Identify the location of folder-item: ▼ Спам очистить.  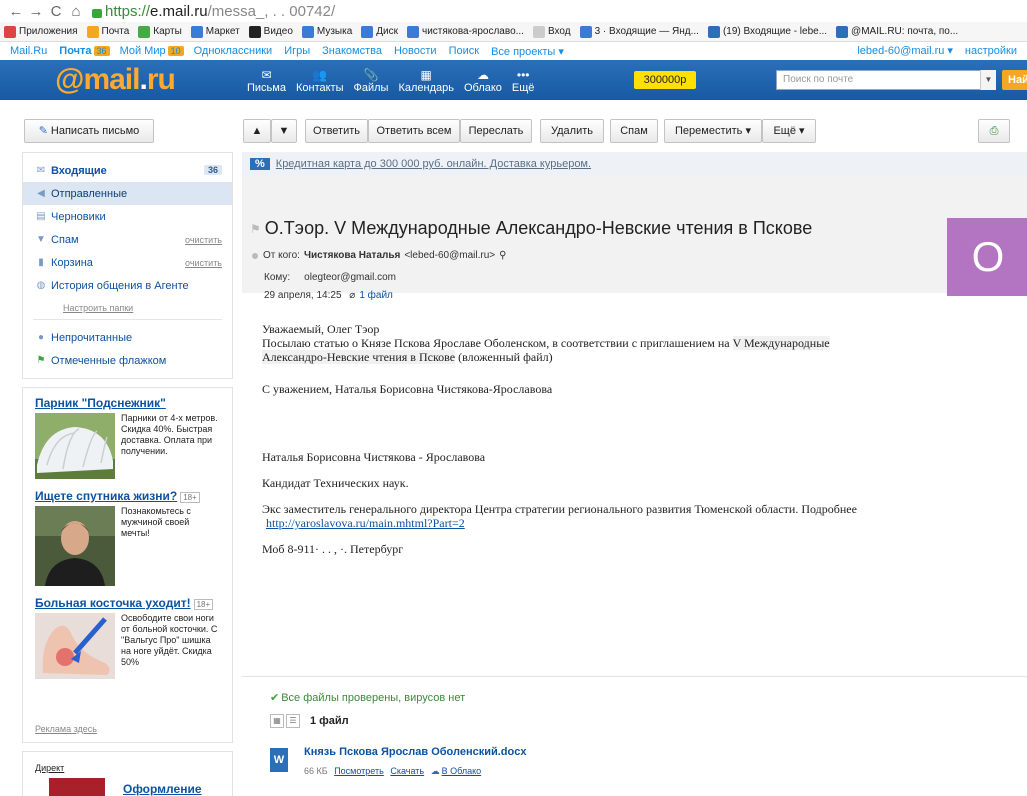
(127, 239).